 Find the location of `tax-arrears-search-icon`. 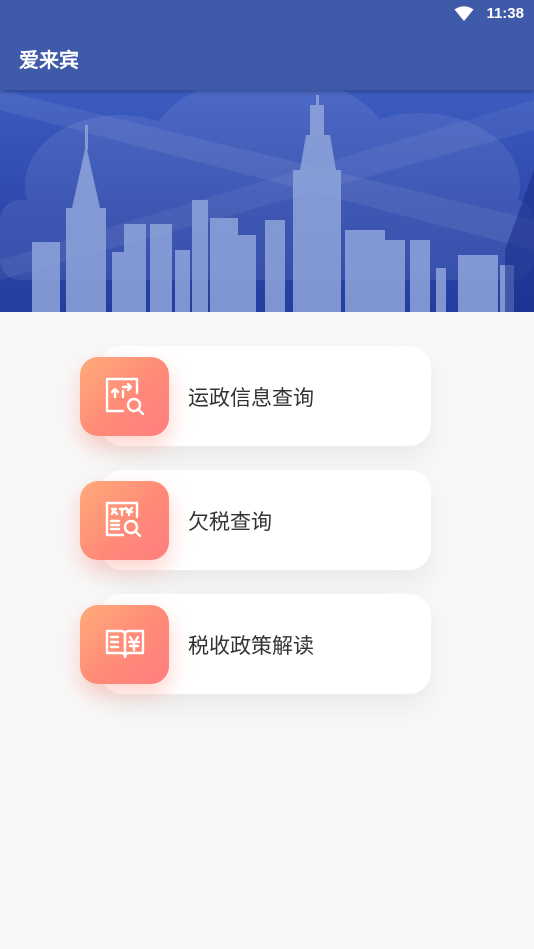

tax-arrears-search-icon is located at coordinates (124, 520).